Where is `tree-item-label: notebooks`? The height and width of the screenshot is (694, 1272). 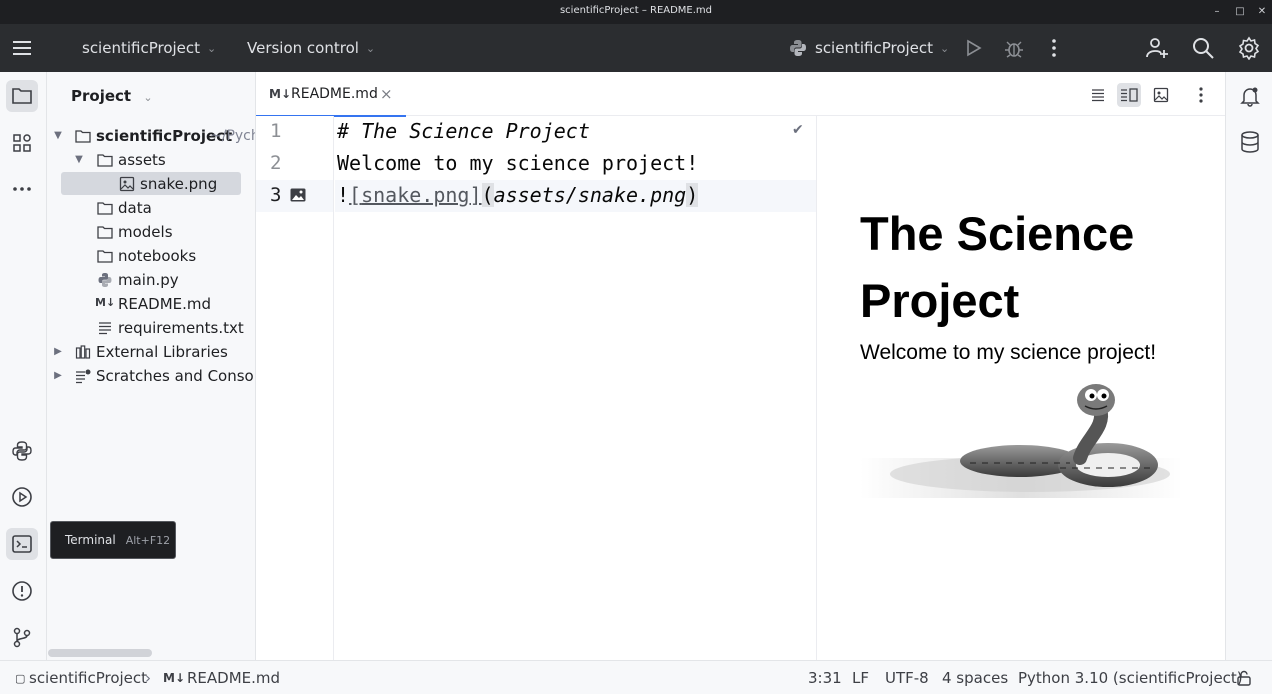 tree-item-label: notebooks is located at coordinates (157, 255).